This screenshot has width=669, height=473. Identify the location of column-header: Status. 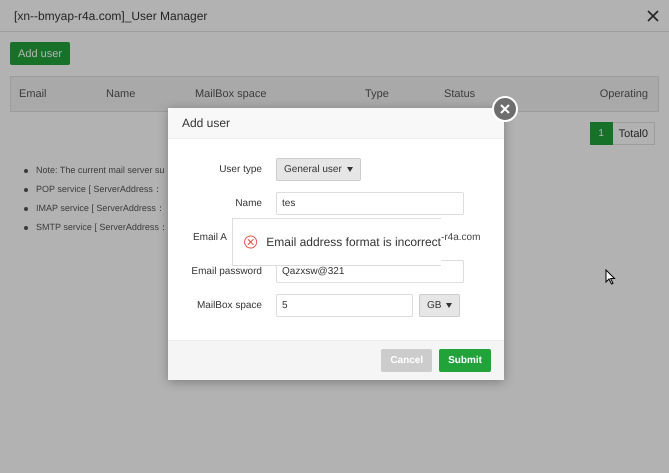
(460, 94).